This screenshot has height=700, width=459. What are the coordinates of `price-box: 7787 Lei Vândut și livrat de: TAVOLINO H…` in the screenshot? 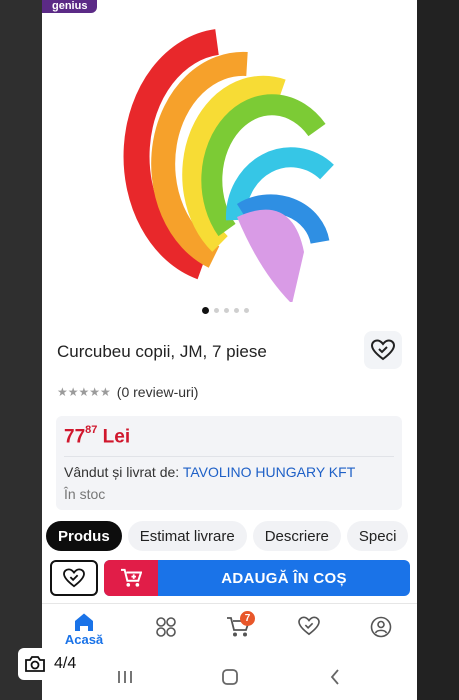 It's located at (229, 463).